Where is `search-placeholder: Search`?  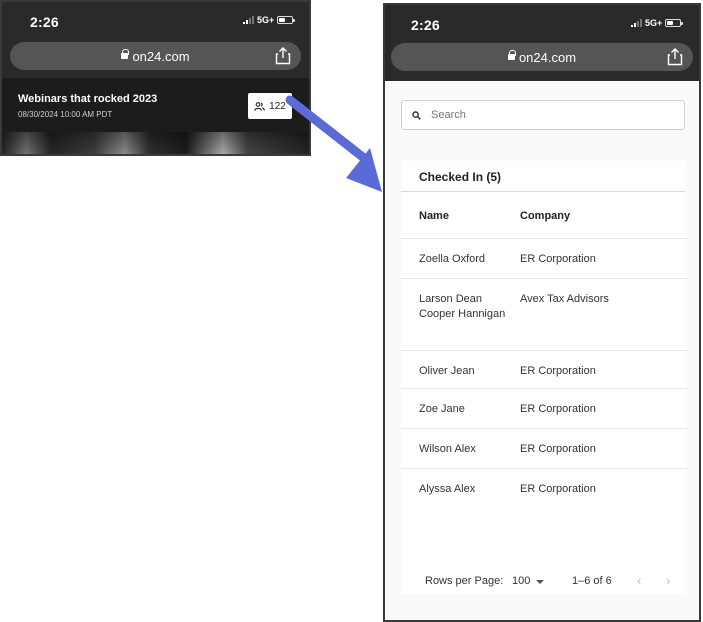 search-placeholder: Search is located at coordinates (448, 115).